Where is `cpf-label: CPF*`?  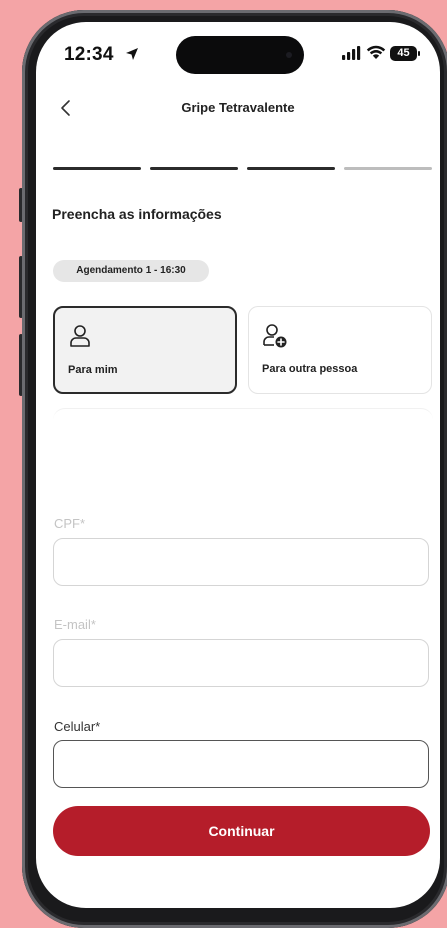
cpf-label: CPF* is located at coordinates (70, 523).